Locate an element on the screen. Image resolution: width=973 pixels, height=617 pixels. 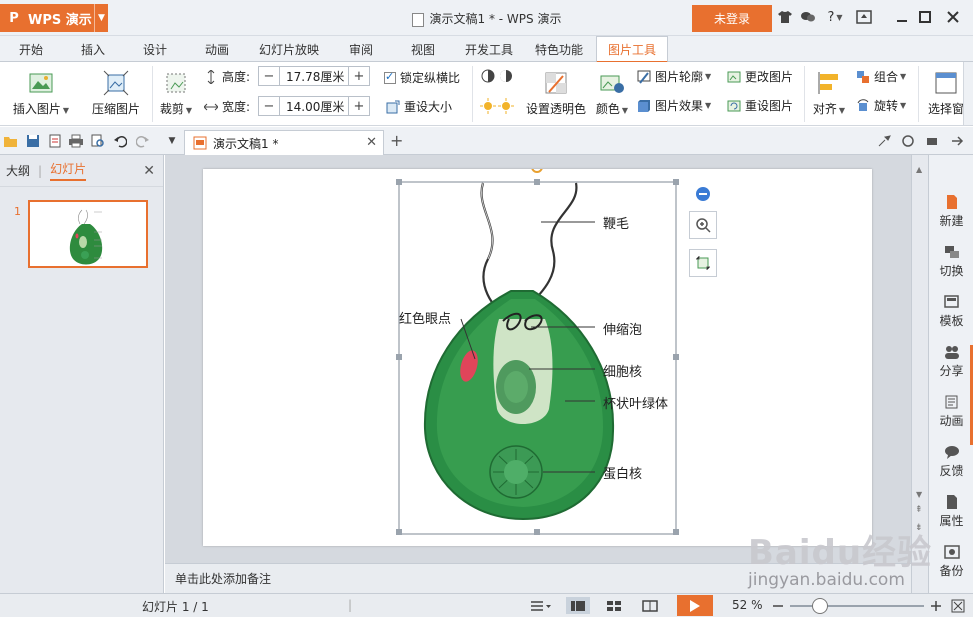
panel-new: 新建 is located at coordinates (951, 212).